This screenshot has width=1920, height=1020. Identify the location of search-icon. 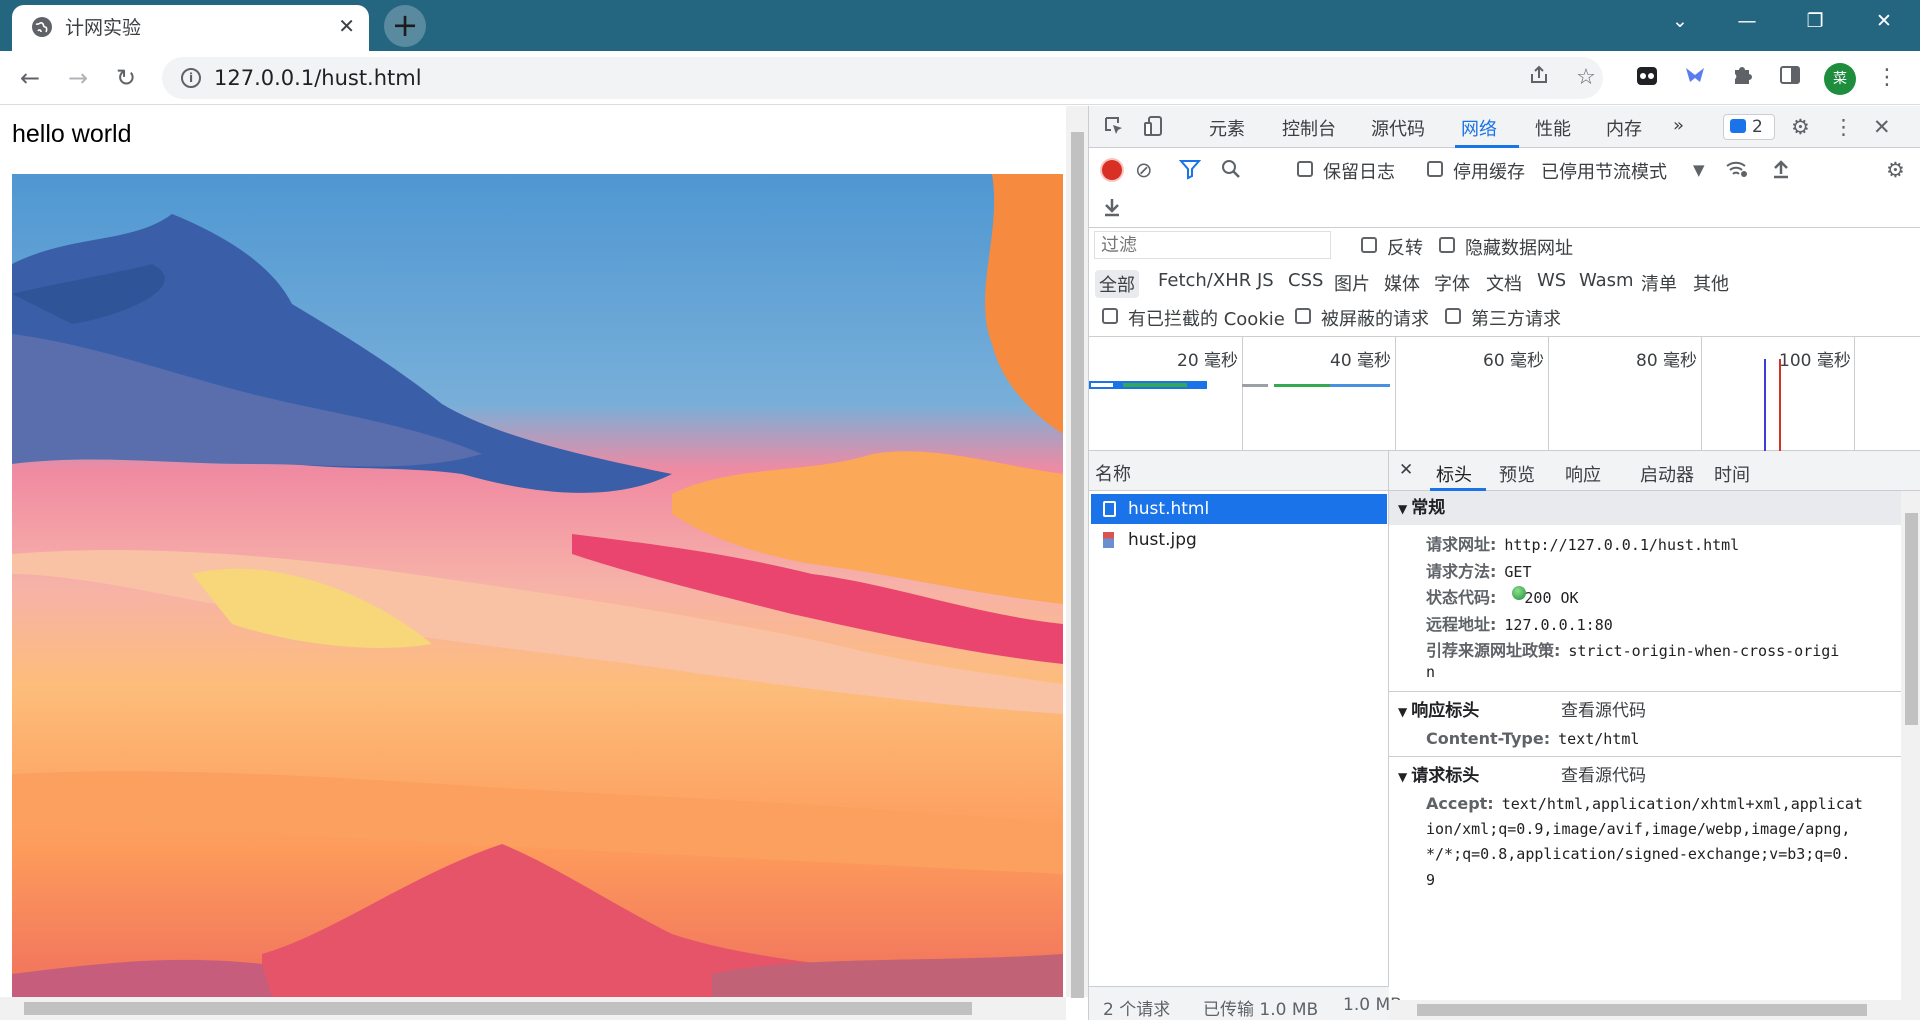
(1231, 171).